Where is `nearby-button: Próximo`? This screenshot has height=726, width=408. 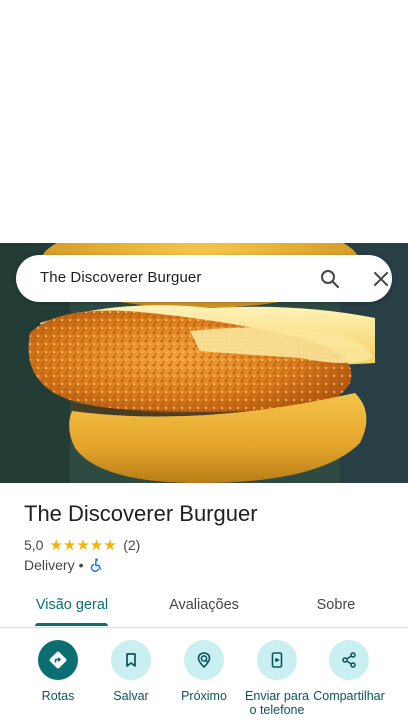 nearby-button: Próximo is located at coordinates (204, 671).